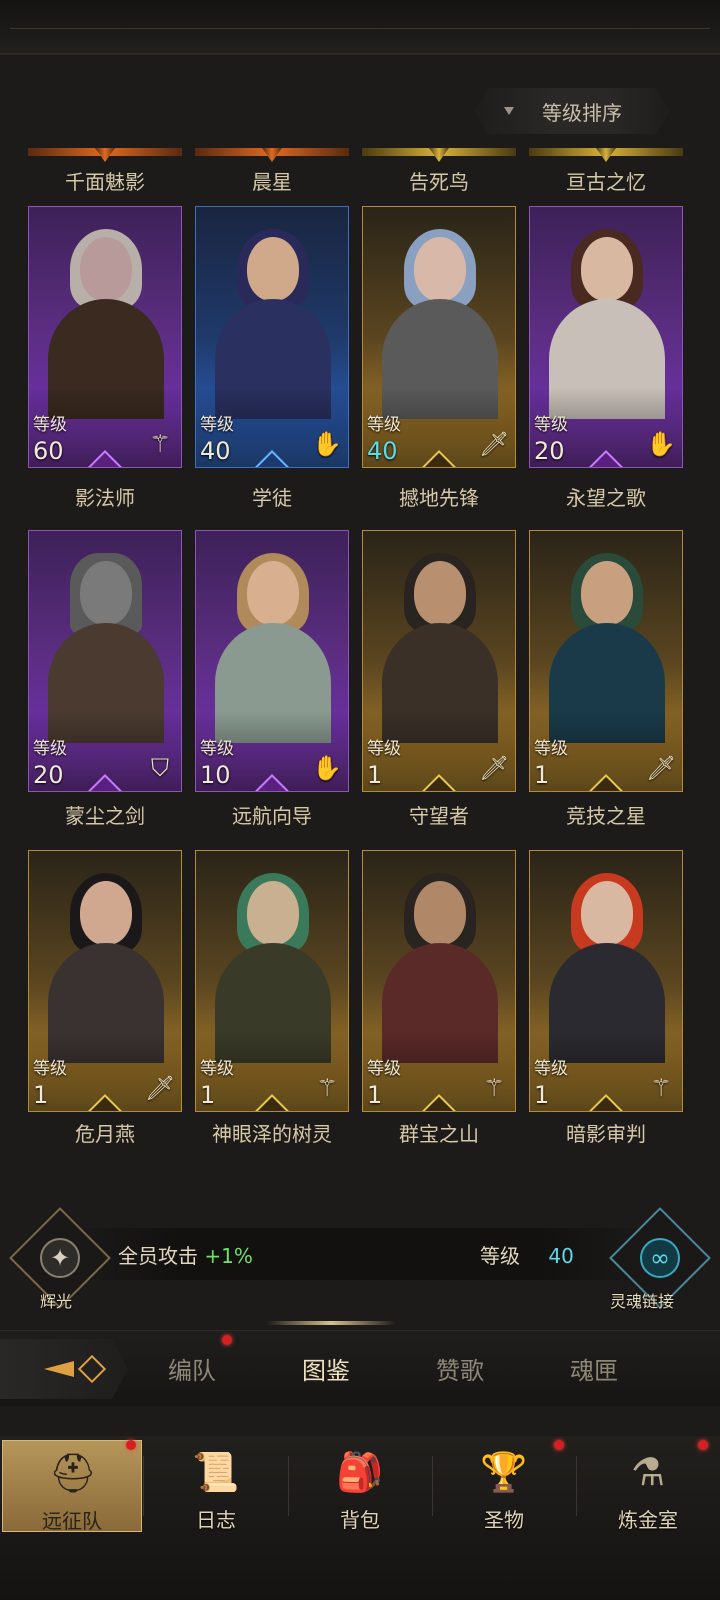 This screenshot has height=1600, width=720. I want to click on hero-name: 竞技之星, so click(606, 816).